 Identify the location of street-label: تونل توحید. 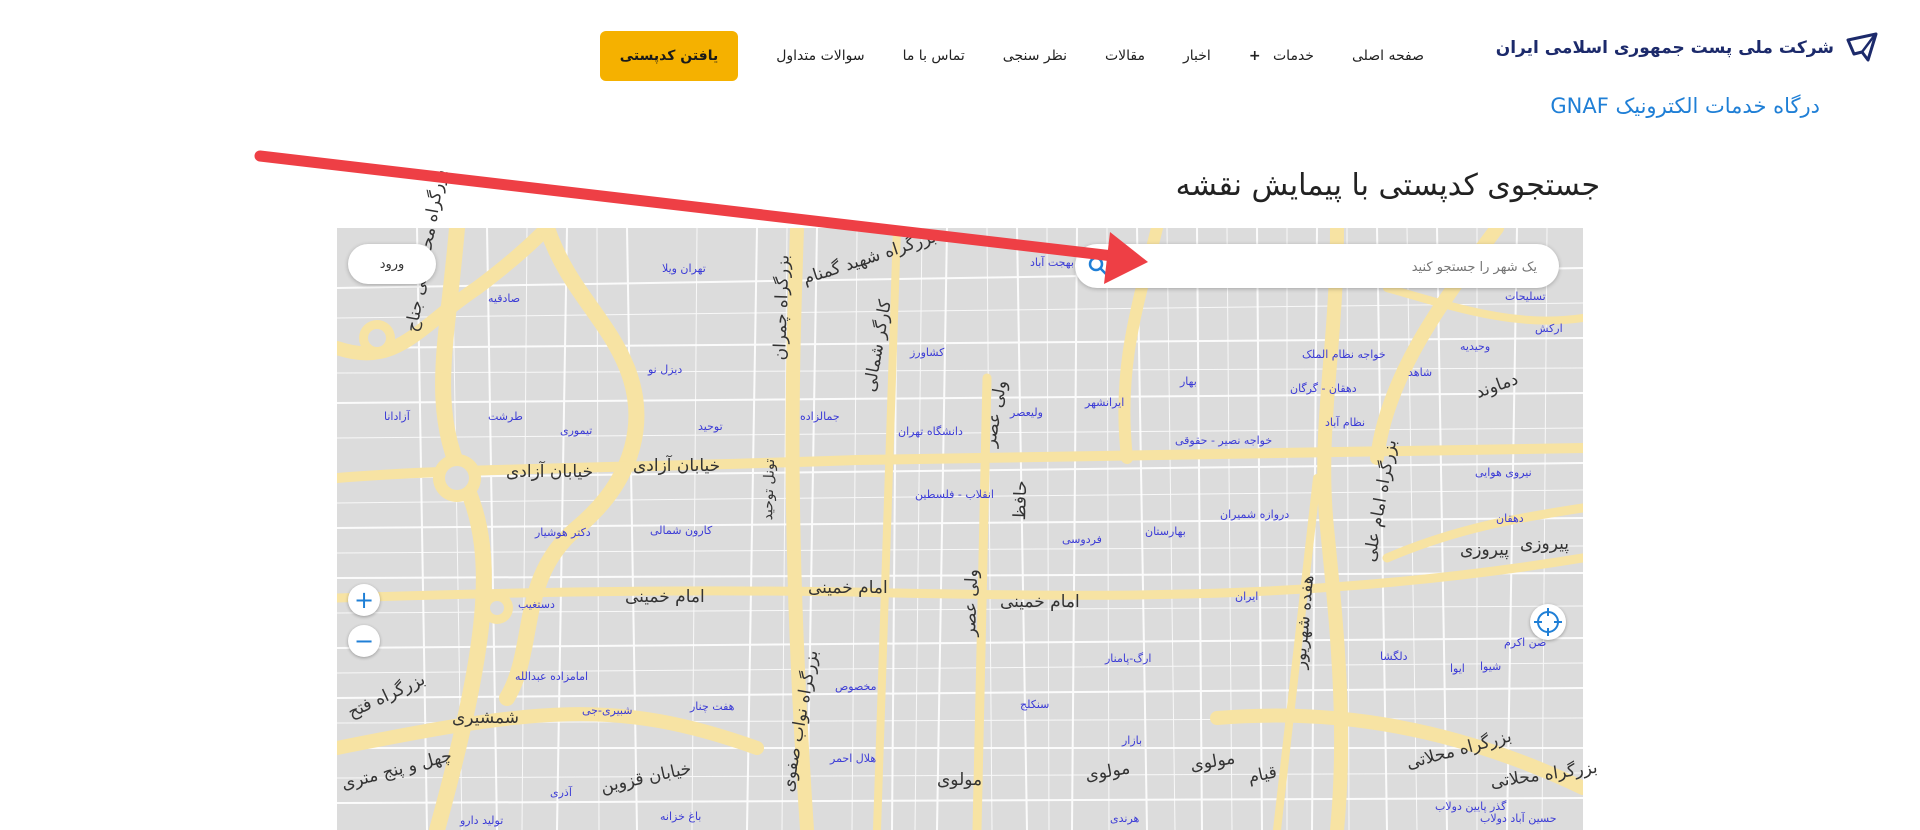
(769, 489).